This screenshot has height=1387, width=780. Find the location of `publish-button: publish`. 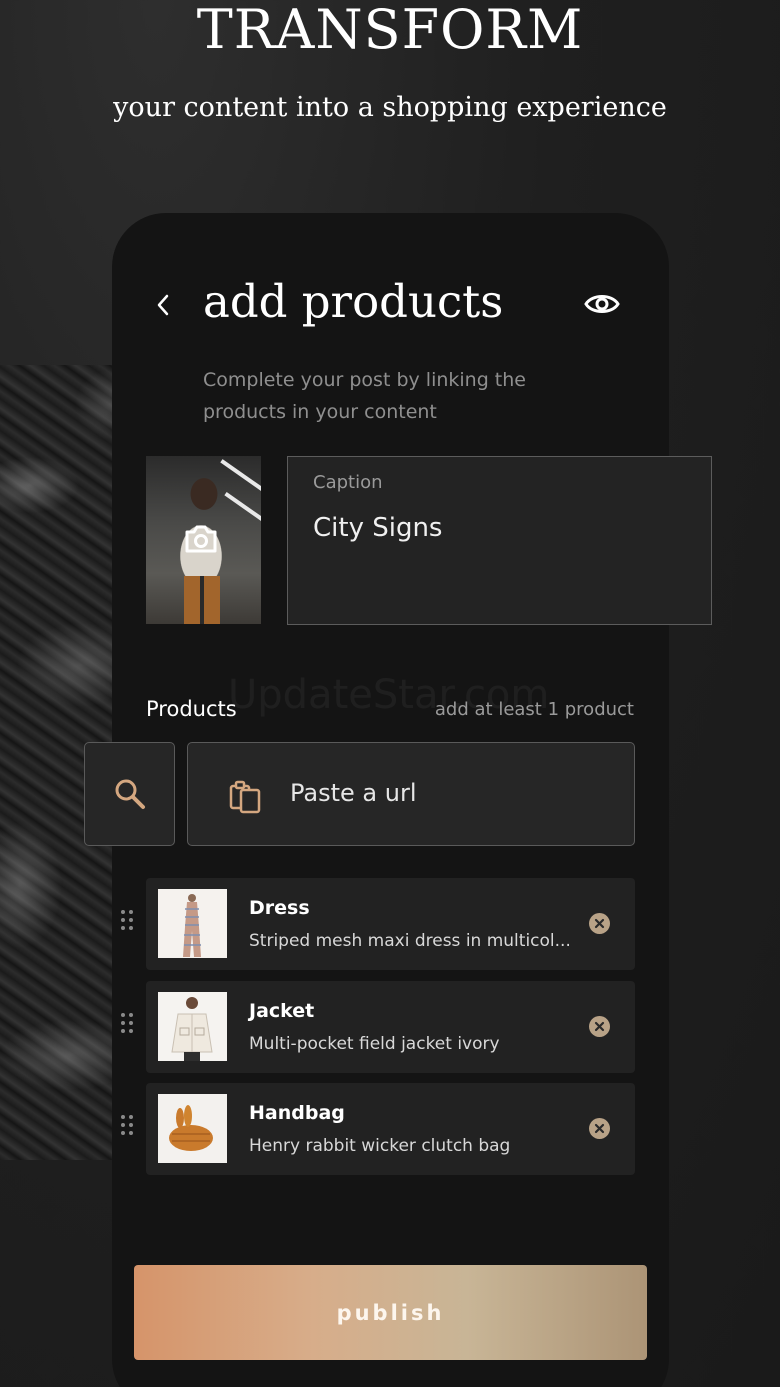

publish-button: publish is located at coordinates (390, 1312).